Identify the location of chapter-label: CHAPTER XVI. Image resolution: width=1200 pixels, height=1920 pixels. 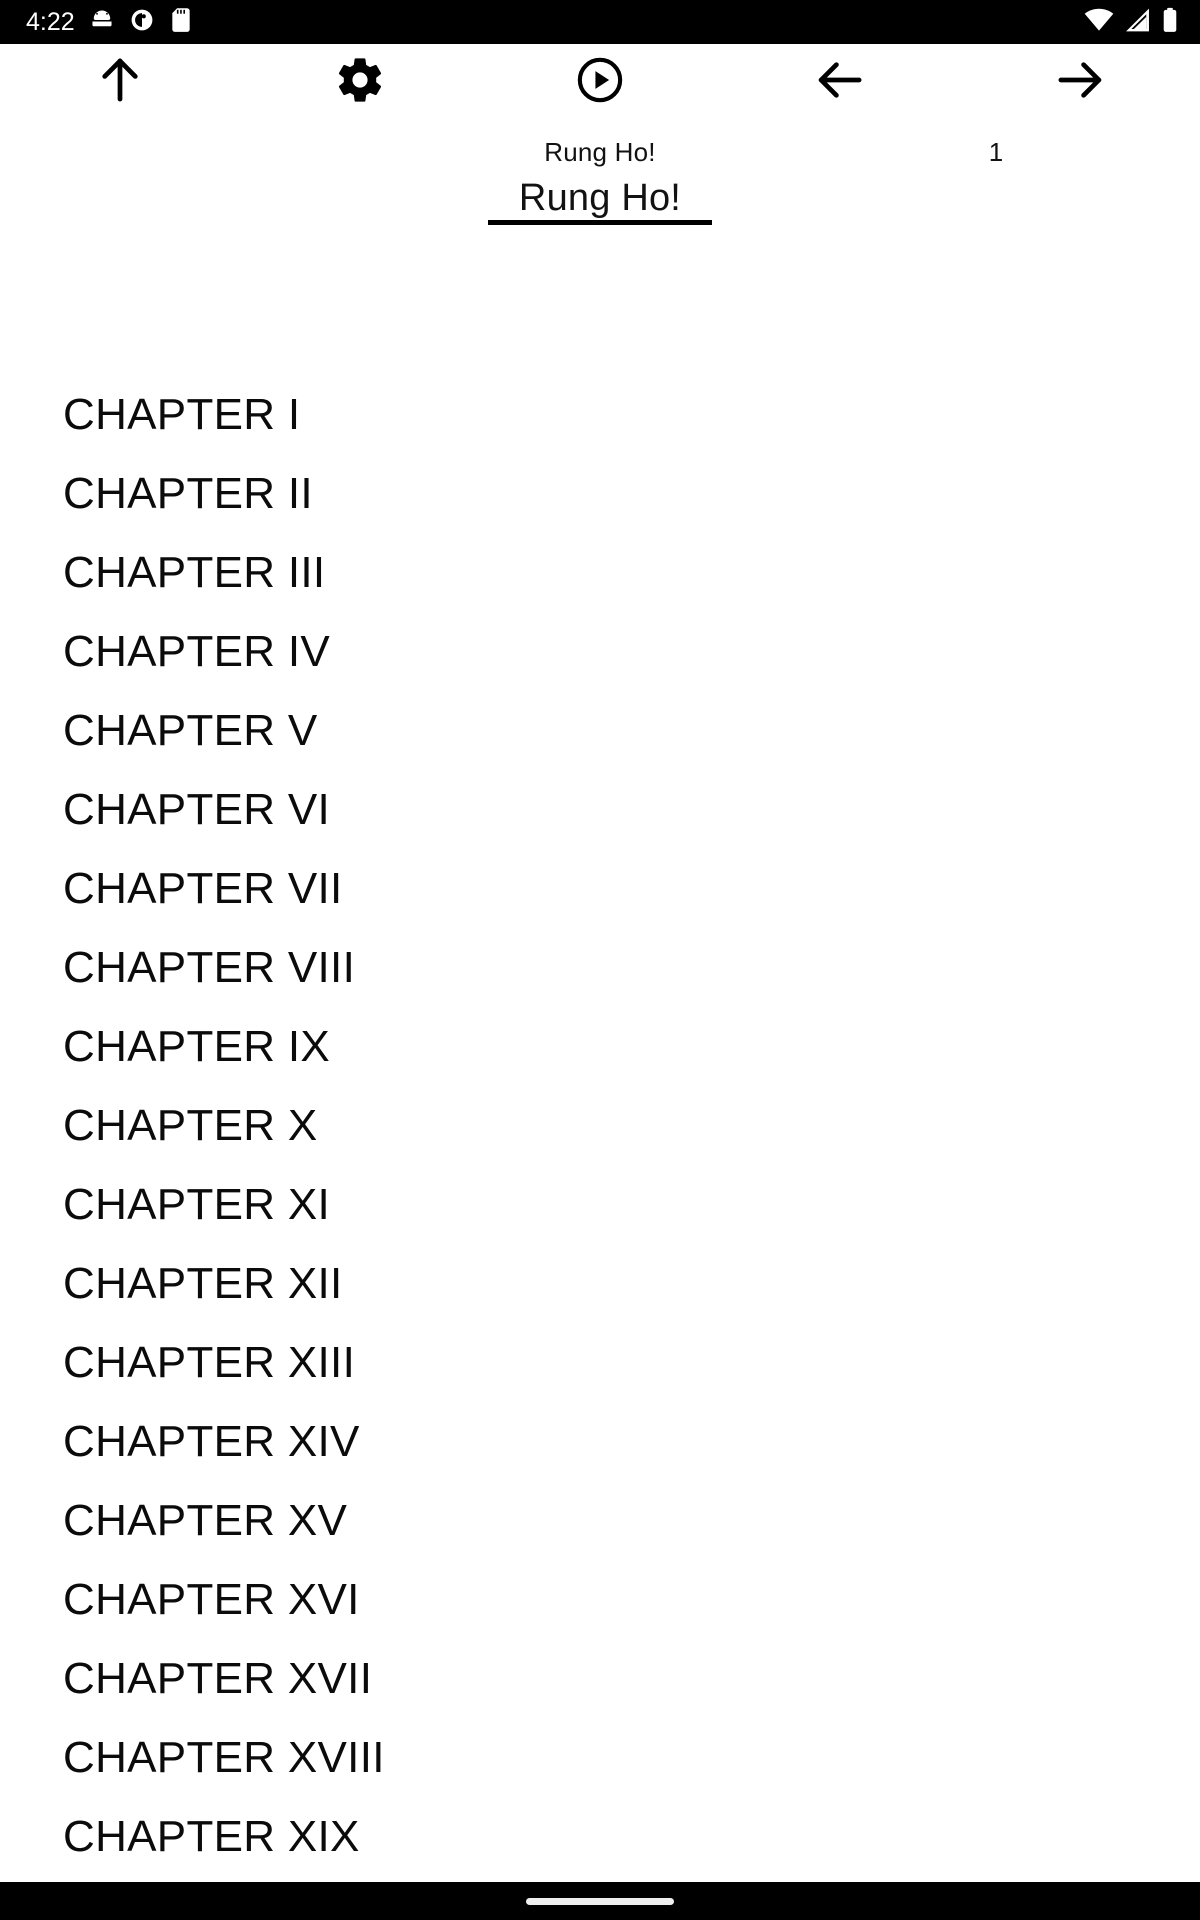
(211, 1599).